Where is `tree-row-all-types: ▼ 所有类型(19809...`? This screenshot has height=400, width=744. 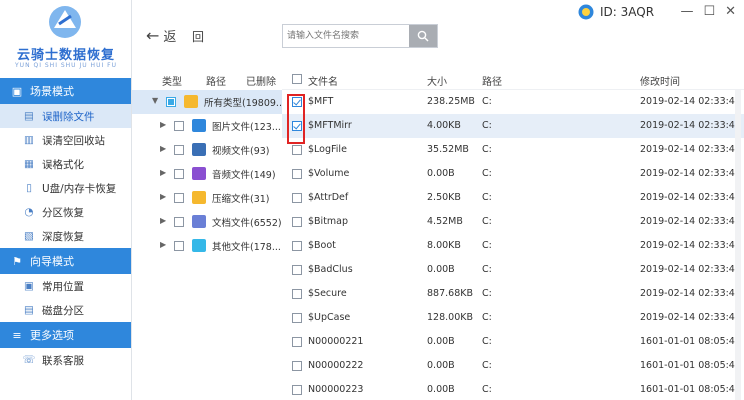
tree-row-all-types: ▼ 所有类型(19809... is located at coordinates (208, 102).